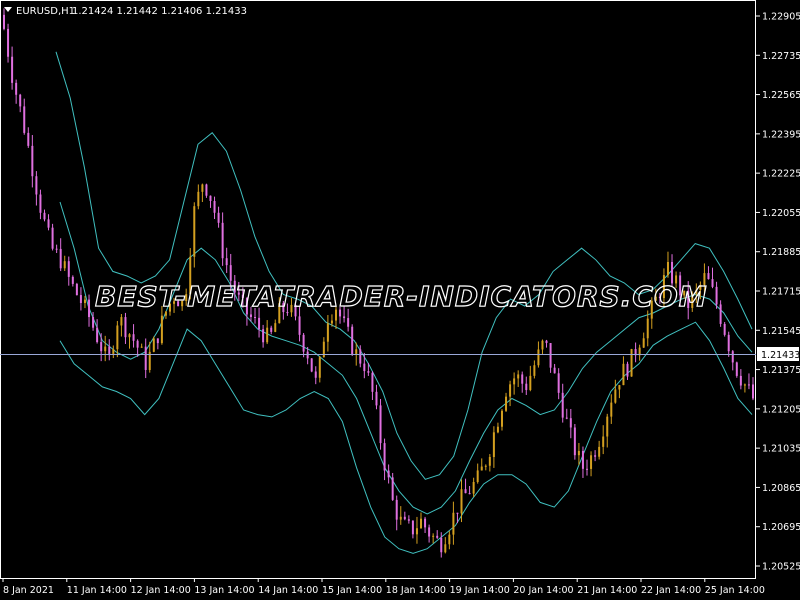  Describe the element at coordinates (97, 590) in the screenshot. I see `time-tick-label: 11 Jan 14:00` at that location.